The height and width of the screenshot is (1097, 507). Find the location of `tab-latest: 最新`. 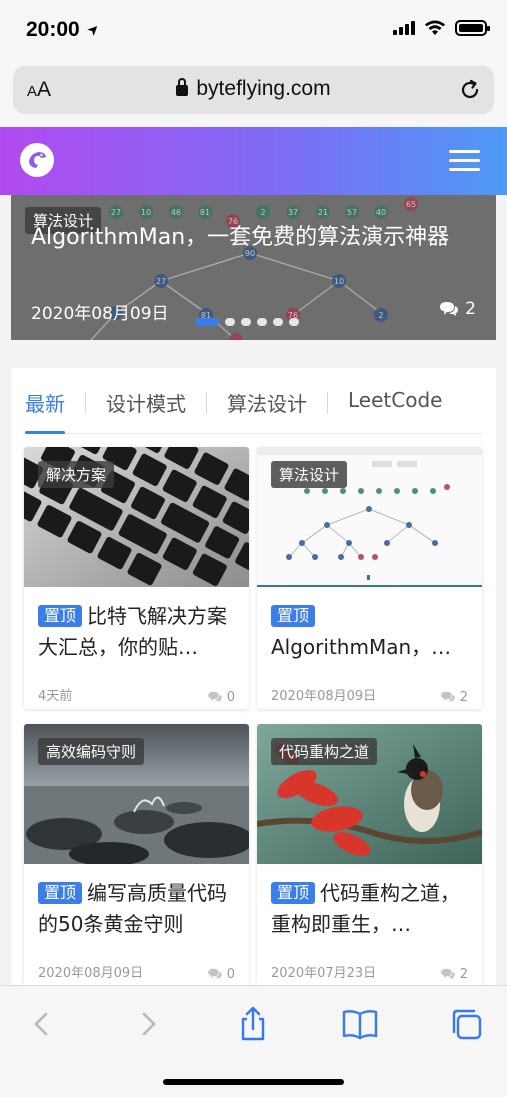

tab-latest: 最新 is located at coordinates (45, 410).